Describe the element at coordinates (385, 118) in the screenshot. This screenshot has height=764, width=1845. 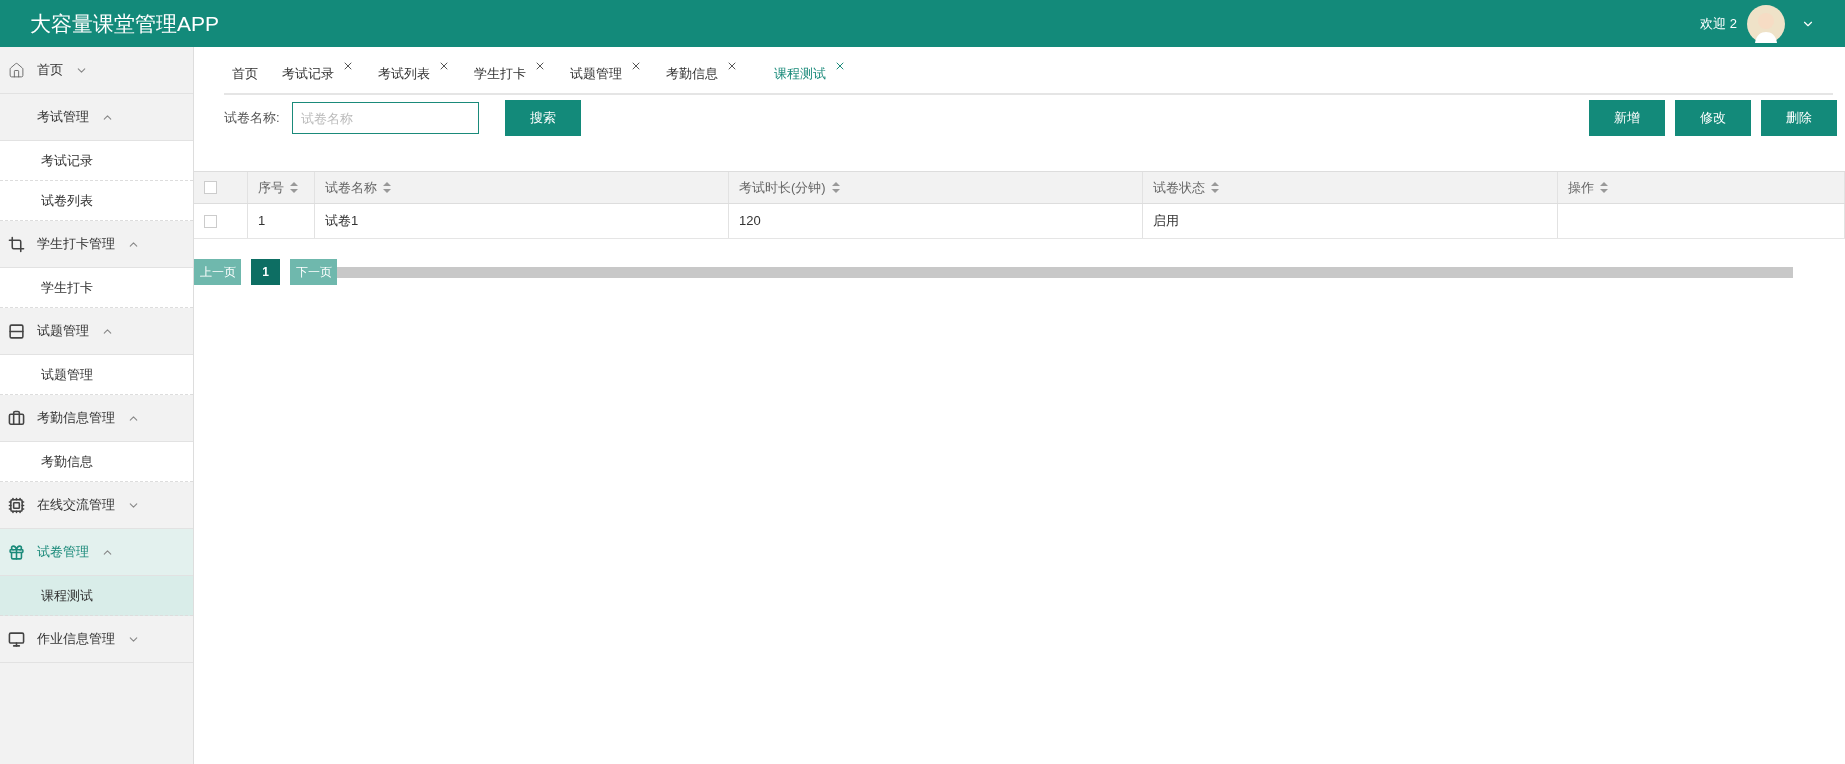
I see `search-field: 试卷名称` at that location.